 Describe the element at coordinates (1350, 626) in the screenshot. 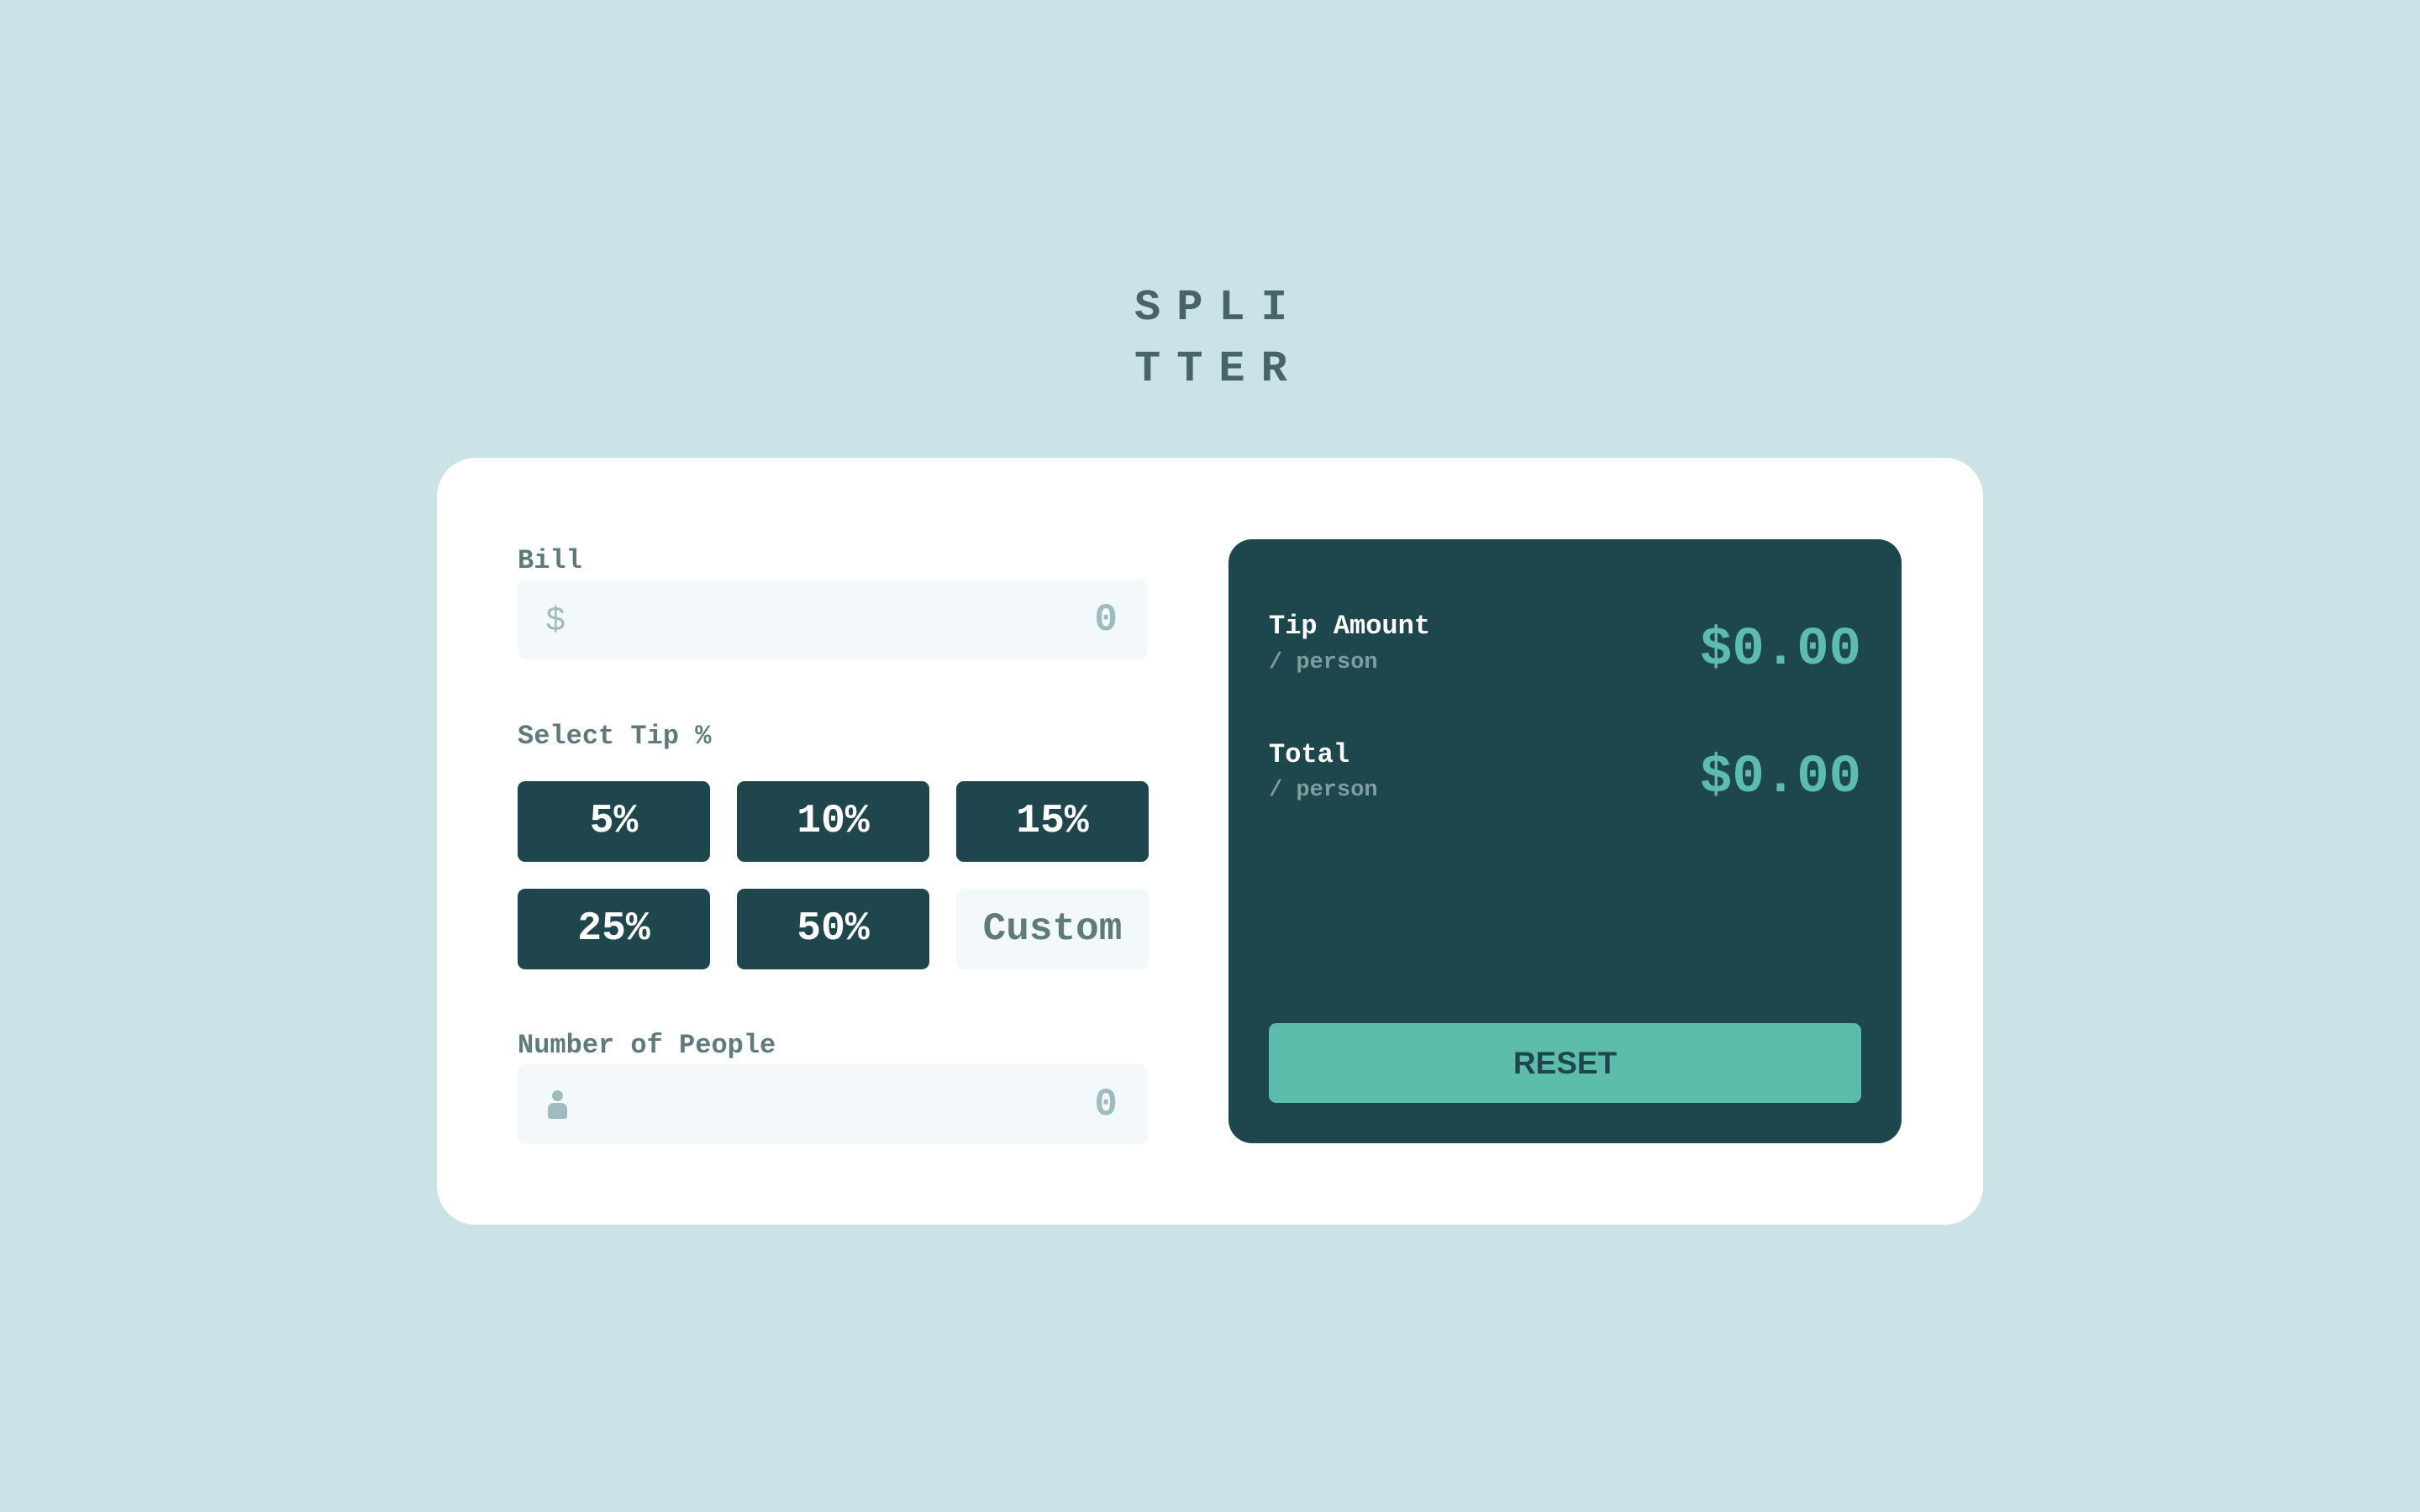

I see `tip-amount-title: Tip Amount` at that location.